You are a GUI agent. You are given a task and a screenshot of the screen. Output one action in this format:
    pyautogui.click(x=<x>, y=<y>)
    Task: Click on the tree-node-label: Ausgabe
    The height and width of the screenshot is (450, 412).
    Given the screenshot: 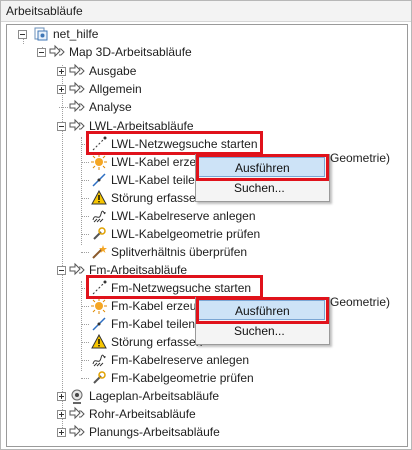 What is the action you would take?
    pyautogui.click(x=113, y=71)
    